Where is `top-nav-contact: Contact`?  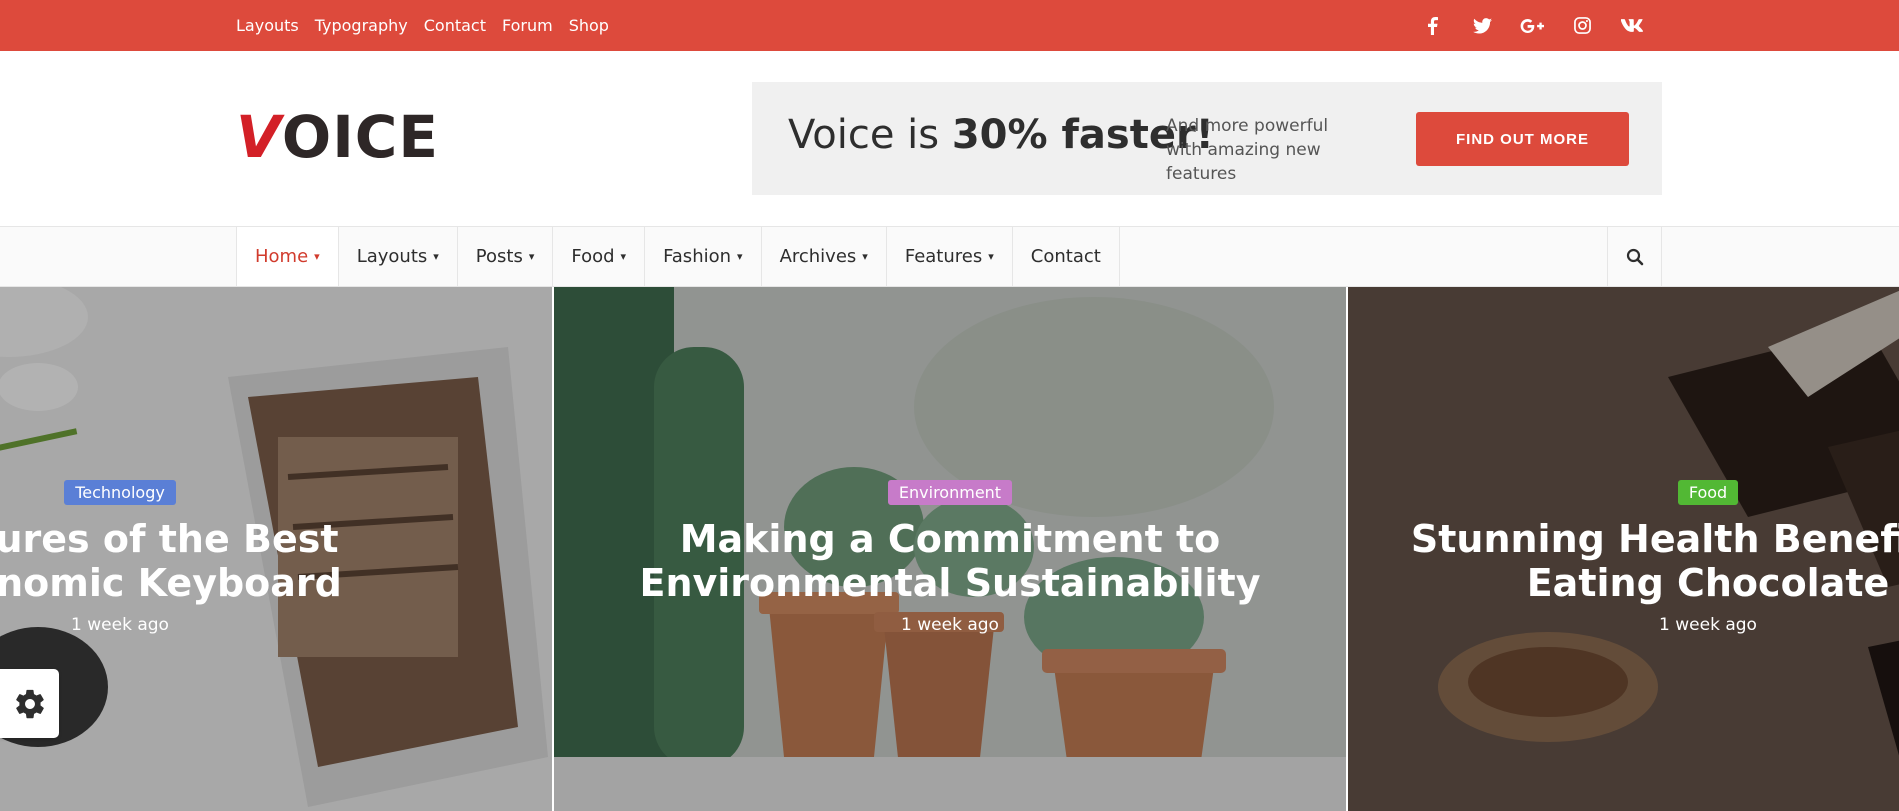 top-nav-contact: Contact is located at coordinates (455, 25).